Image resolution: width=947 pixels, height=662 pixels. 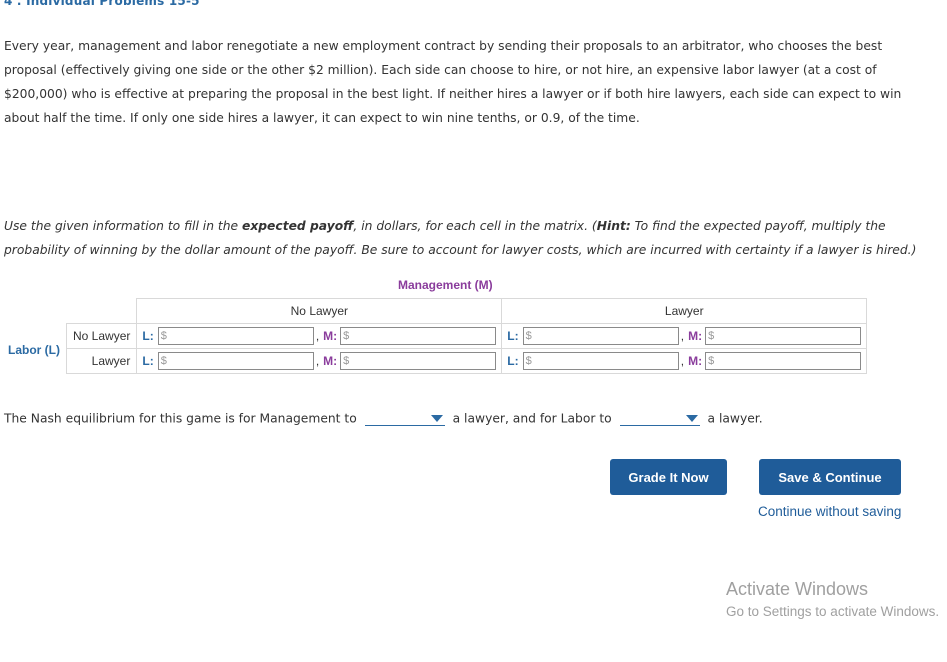 What do you see at coordinates (319, 311) in the screenshot?
I see `col-header-no-lawyer: No Lawyer` at bounding box center [319, 311].